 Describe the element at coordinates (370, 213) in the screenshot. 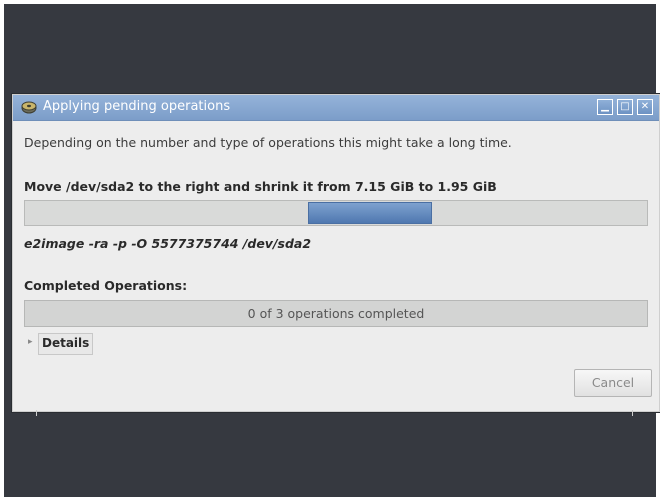

I see `progress-fill` at that location.